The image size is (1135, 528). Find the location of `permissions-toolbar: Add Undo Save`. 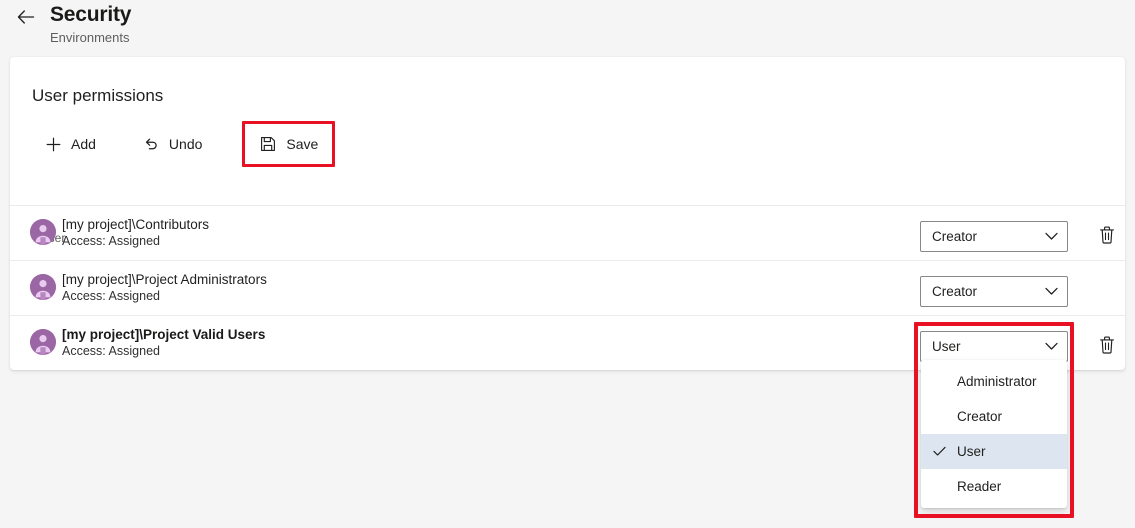

permissions-toolbar: Add Undo Save is located at coordinates (184, 144).